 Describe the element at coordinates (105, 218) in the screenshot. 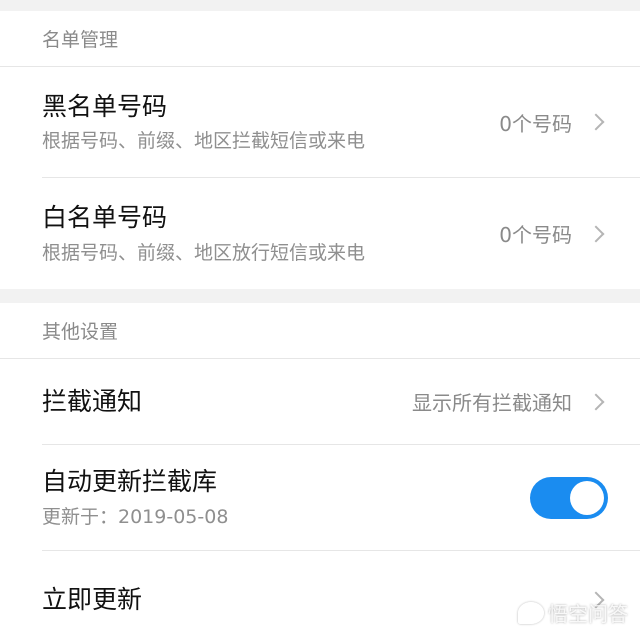

I see `whitelist-title: 白名单号码` at that location.